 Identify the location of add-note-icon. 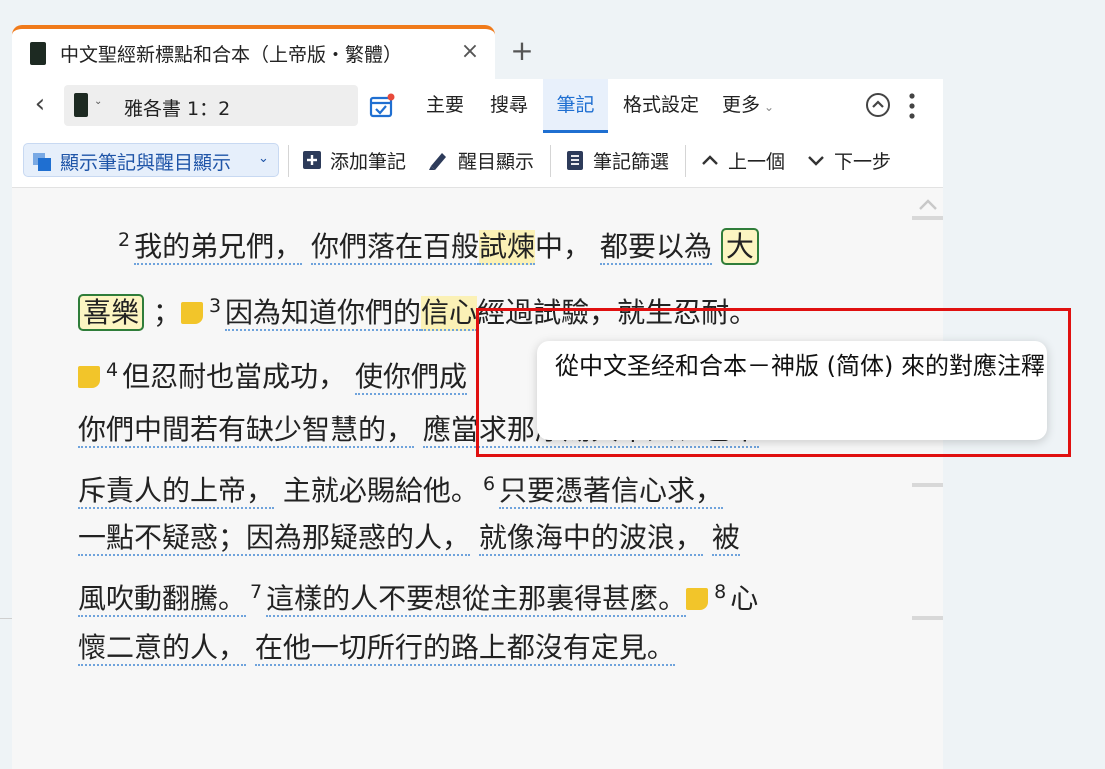
(312, 160).